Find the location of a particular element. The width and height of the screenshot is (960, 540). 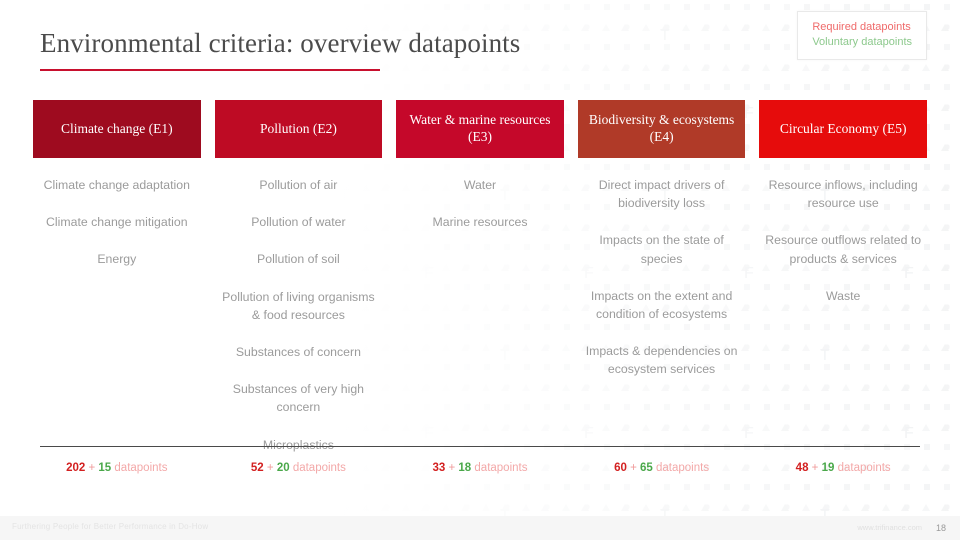

list-item: Pollution of water is located at coordinates (298, 222).